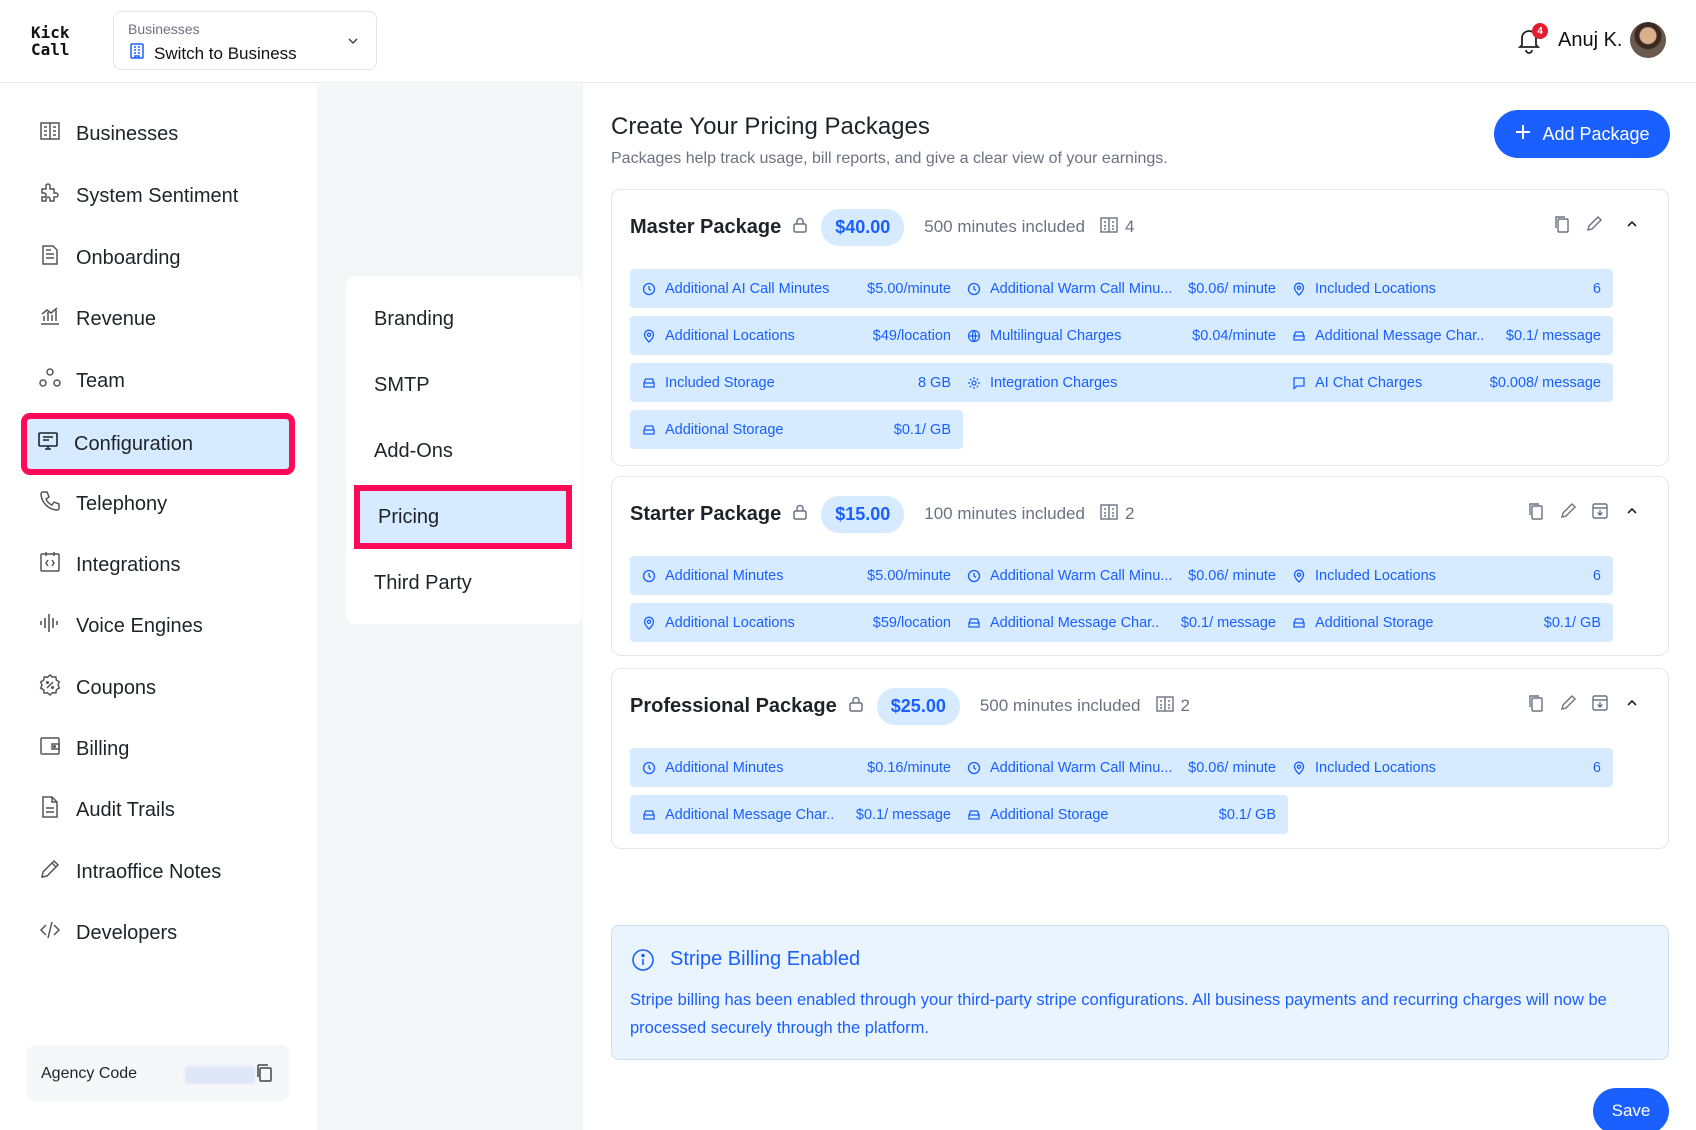 The width and height of the screenshot is (1696, 1130). What do you see at coordinates (264, 1075) in the screenshot?
I see `copy-icon` at bounding box center [264, 1075].